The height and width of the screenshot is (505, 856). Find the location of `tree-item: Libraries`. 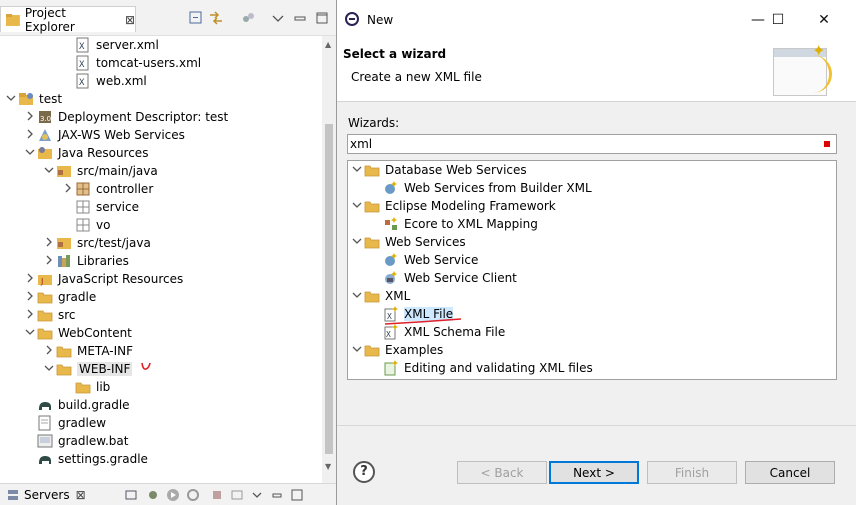

tree-item: Libraries is located at coordinates (85, 261).